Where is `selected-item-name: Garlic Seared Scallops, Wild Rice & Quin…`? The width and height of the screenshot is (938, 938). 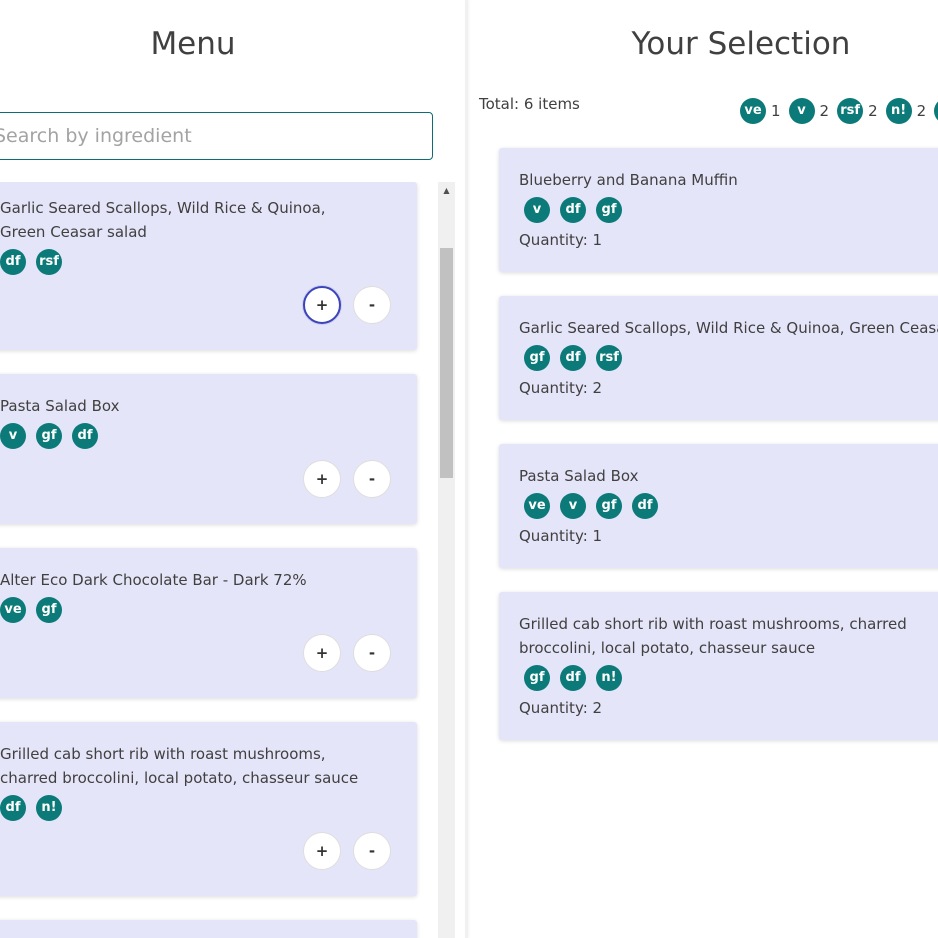
selected-item-name: Garlic Seared Scallops, Wild Rice & Quin… is located at coordinates (728, 328).